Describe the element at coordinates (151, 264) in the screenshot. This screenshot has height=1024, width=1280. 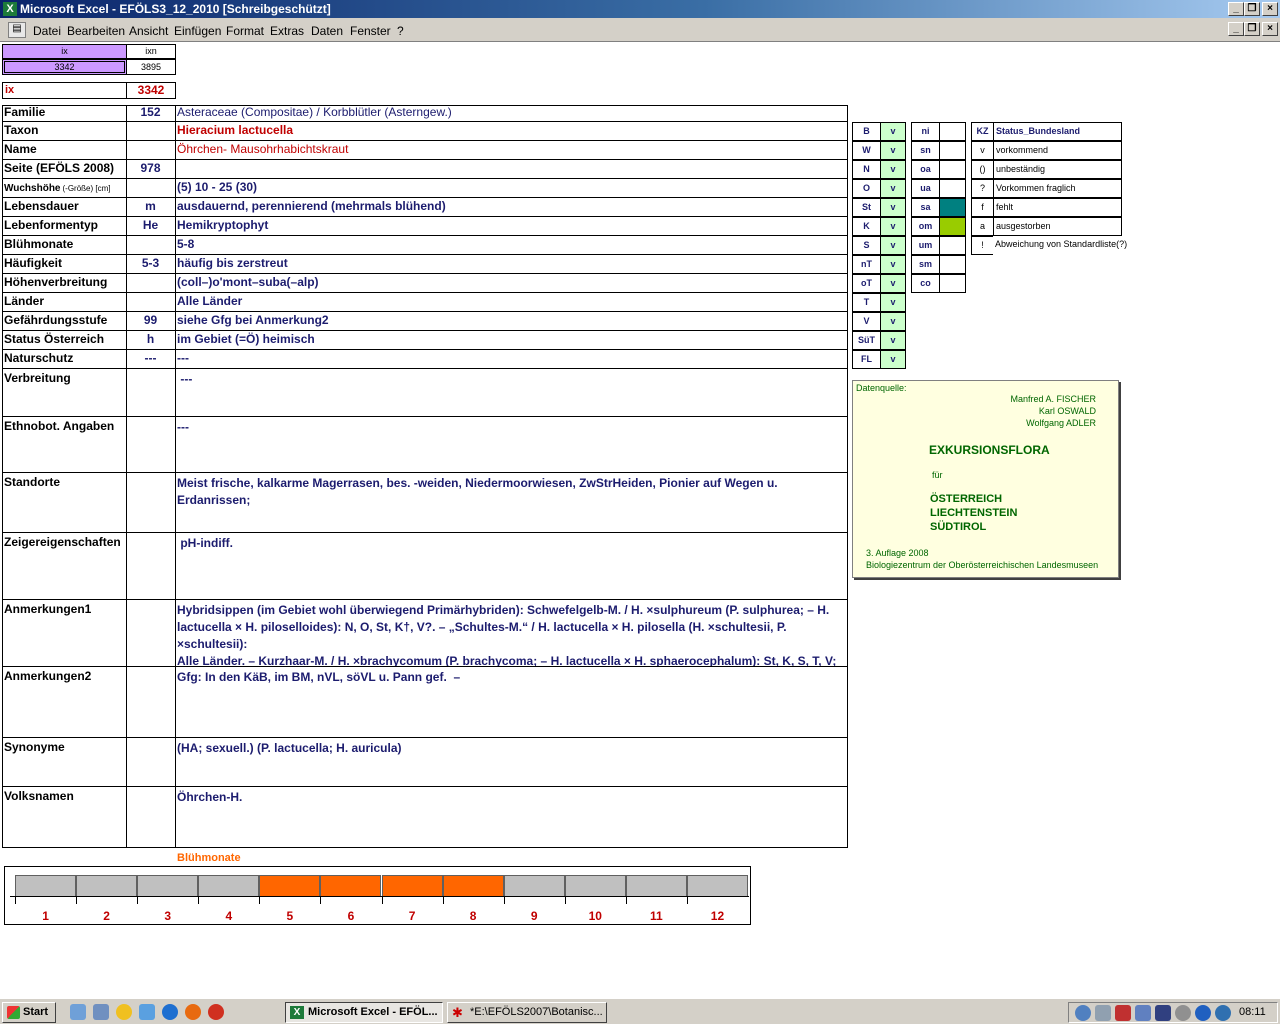
I see `row-code: 5-3` at that location.